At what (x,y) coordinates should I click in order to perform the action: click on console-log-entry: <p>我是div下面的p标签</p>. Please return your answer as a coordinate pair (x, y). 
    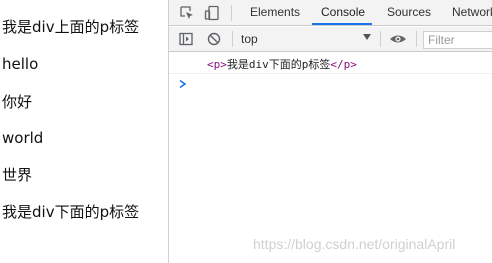
    Looking at the image, I should click on (330, 65).